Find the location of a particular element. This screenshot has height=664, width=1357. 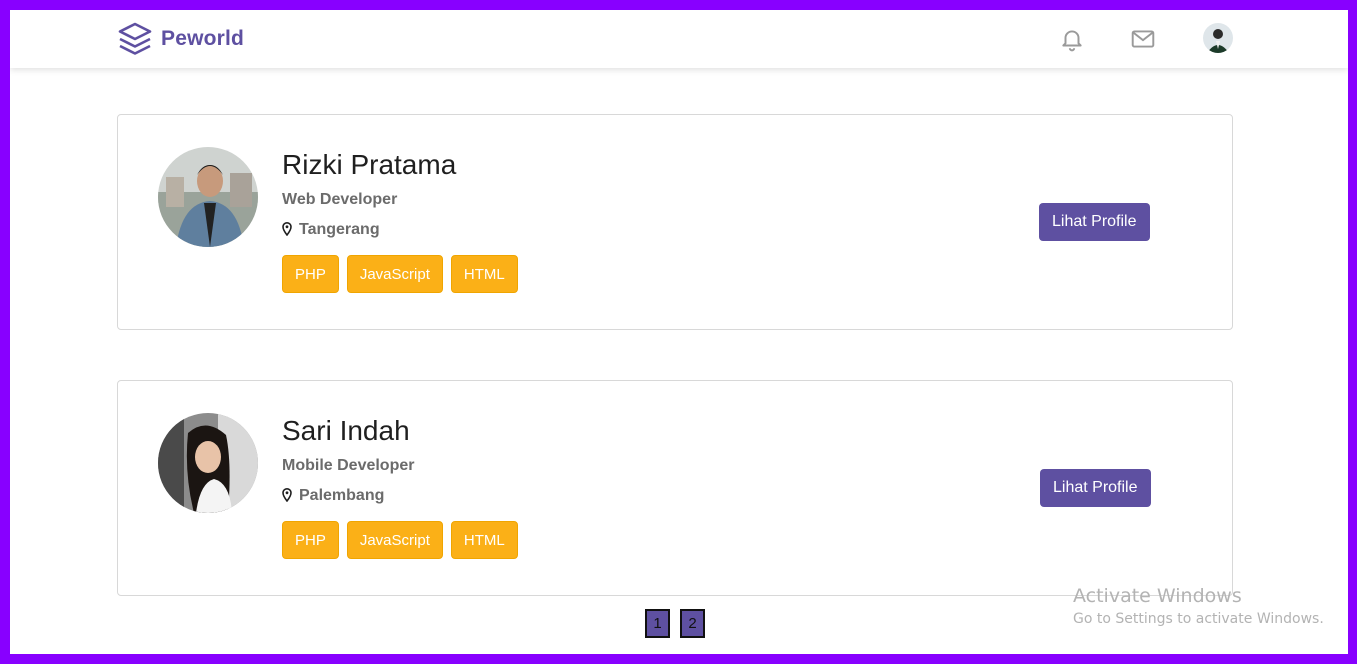

brand-name: Peworld is located at coordinates (203, 38).